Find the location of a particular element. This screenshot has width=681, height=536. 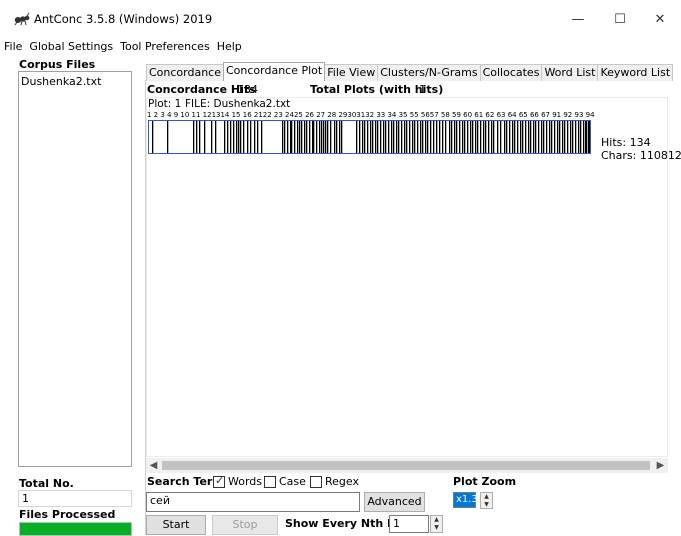

tab-keyword-list: Keyword List is located at coordinates (635, 72).